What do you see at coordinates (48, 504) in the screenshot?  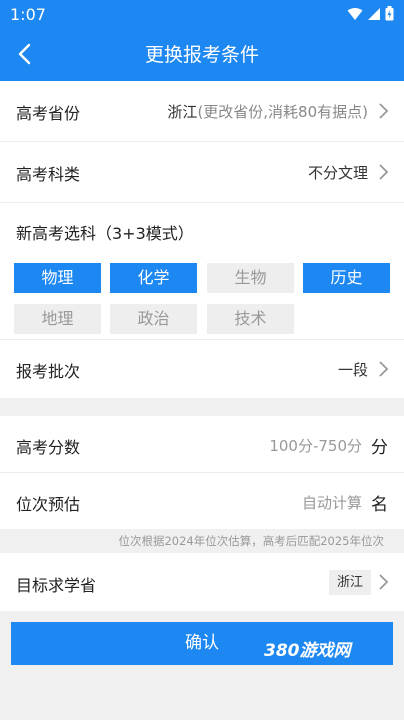 I see `rank-label: 位次预估` at bounding box center [48, 504].